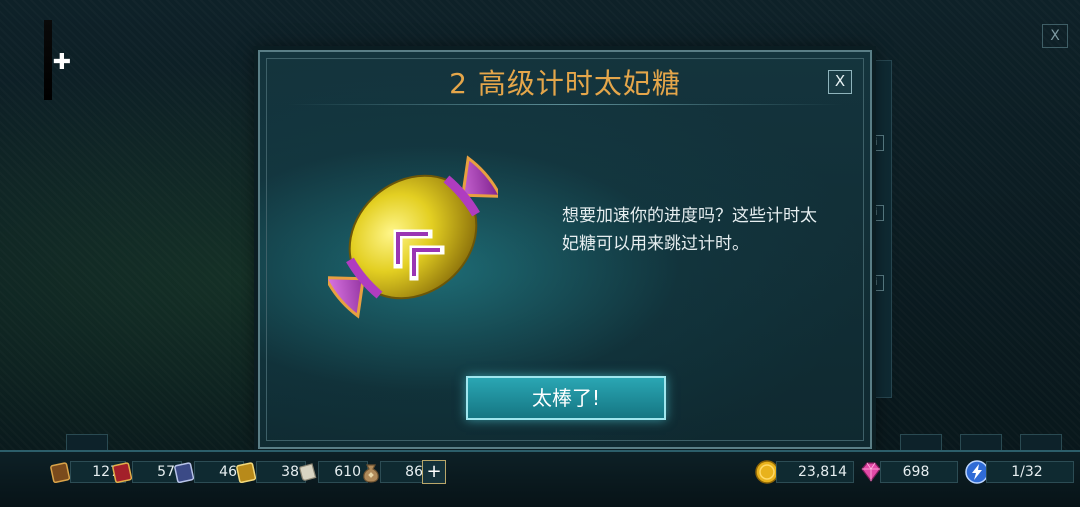 This screenshot has width=1080, height=507. Describe the element at coordinates (689, 216) in the screenshot. I see `description-line: 想要加速你的进度吗？这些计时太` at that location.